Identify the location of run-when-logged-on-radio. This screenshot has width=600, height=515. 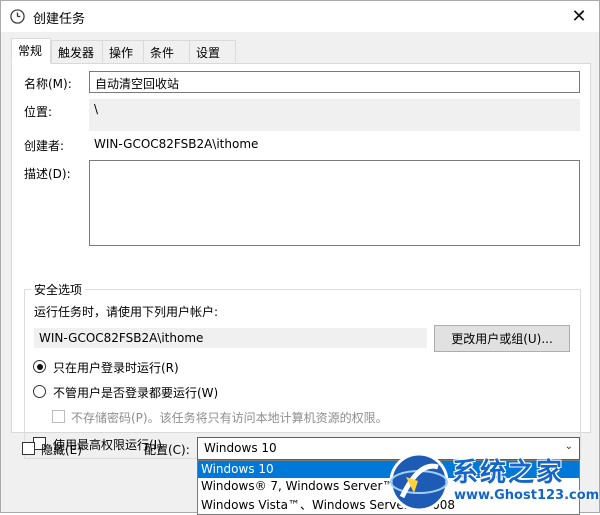
(39, 366).